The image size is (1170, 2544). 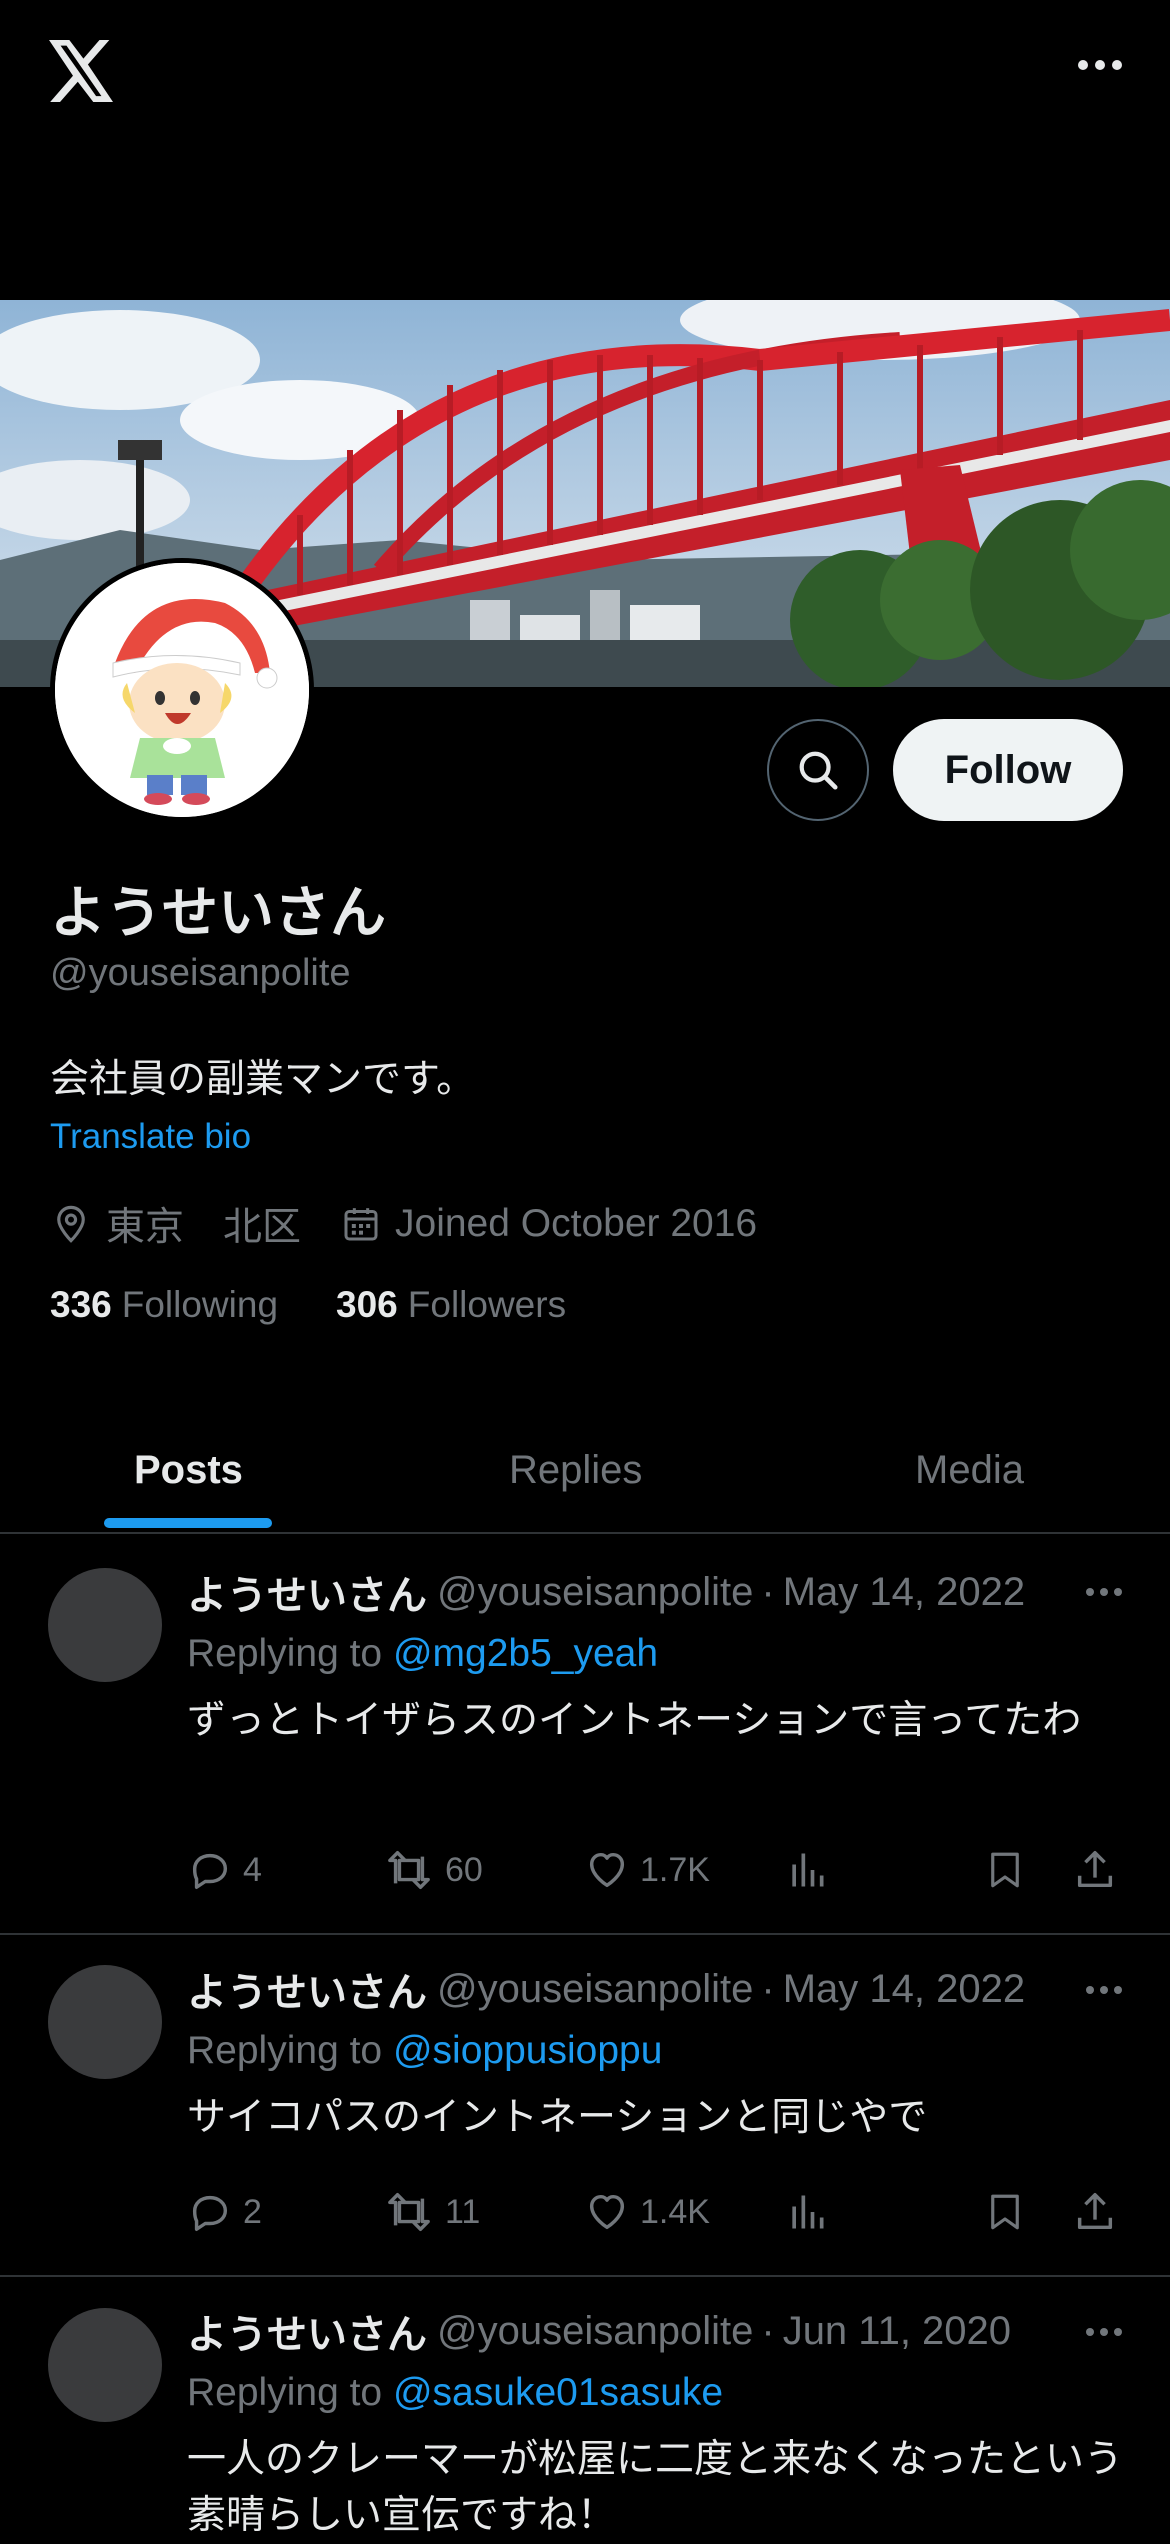 I want to click on post-text: ずっとトイザらスのイントネーションで言ってたわ, so click(x=634, y=1720).